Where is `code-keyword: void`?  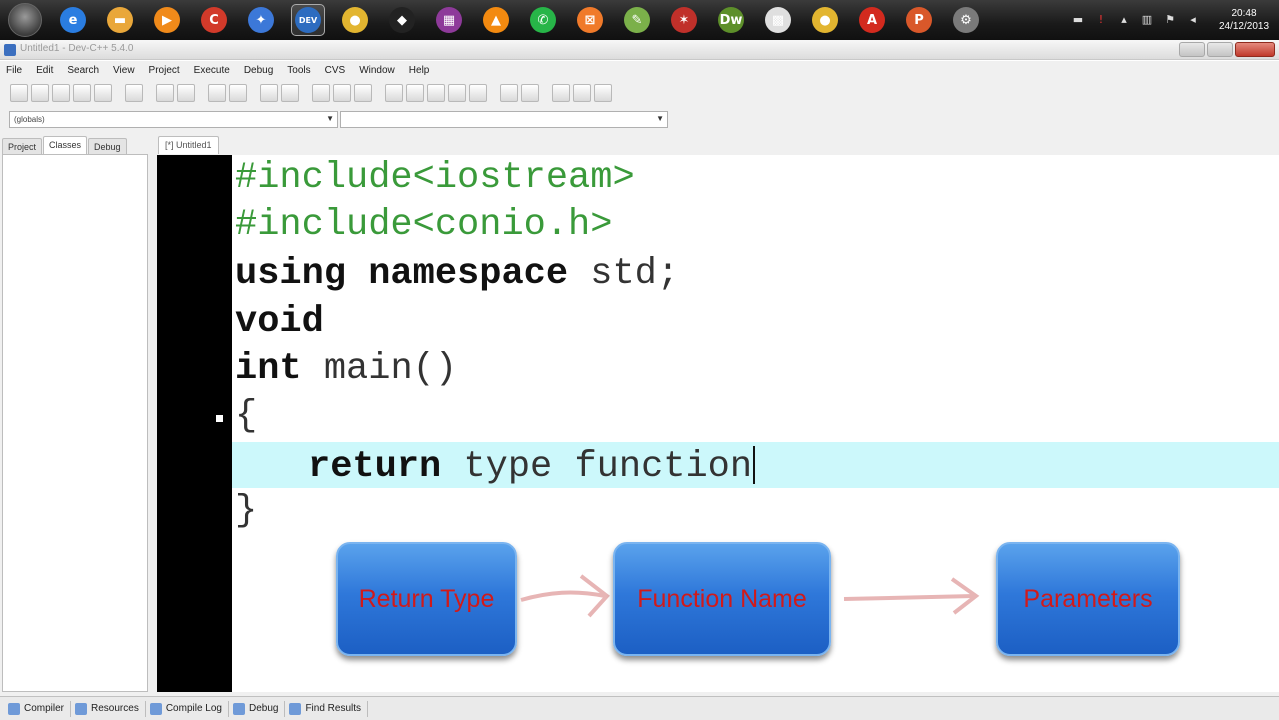 code-keyword: void is located at coordinates (279, 322).